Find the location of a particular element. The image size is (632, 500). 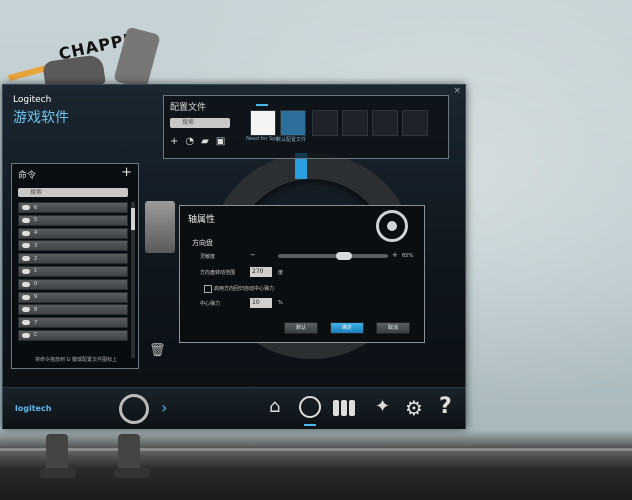

command-list: 6 5 4 3 2 1 0 9 8 7 C is located at coordinates (73, 272).